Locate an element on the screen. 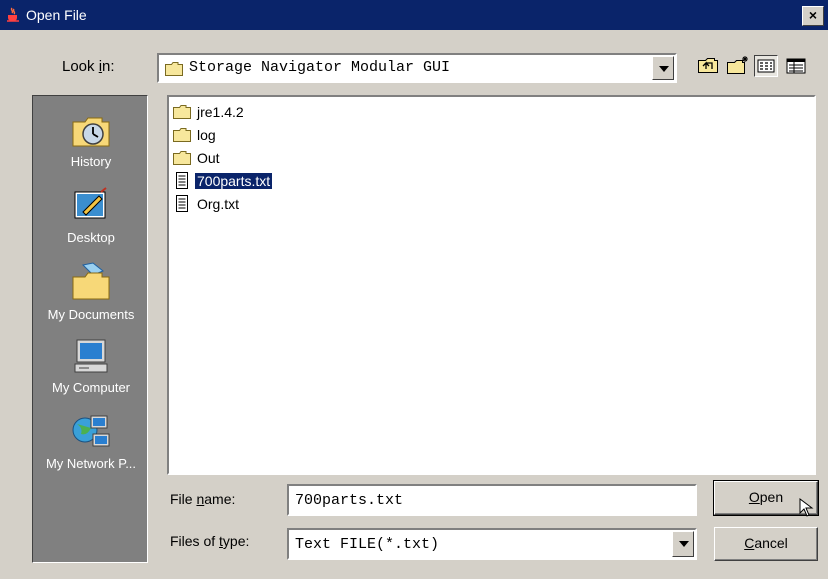 The image size is (828, 579). files-of-type-value: Text FILE(*.txt) is located at coordinates (367, 544).